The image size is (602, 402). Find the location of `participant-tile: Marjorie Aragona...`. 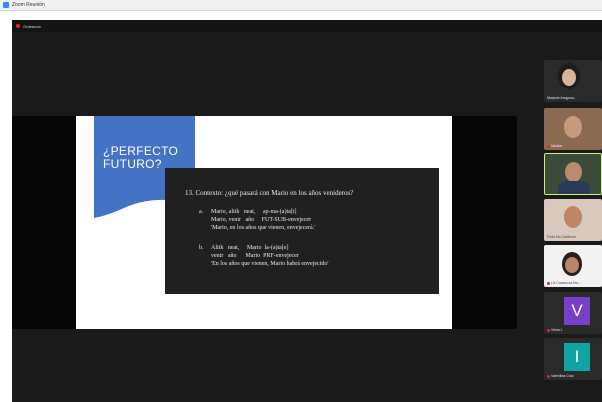

participant-tile: Marjorie Aragona... is located at coordinates (573, 81).